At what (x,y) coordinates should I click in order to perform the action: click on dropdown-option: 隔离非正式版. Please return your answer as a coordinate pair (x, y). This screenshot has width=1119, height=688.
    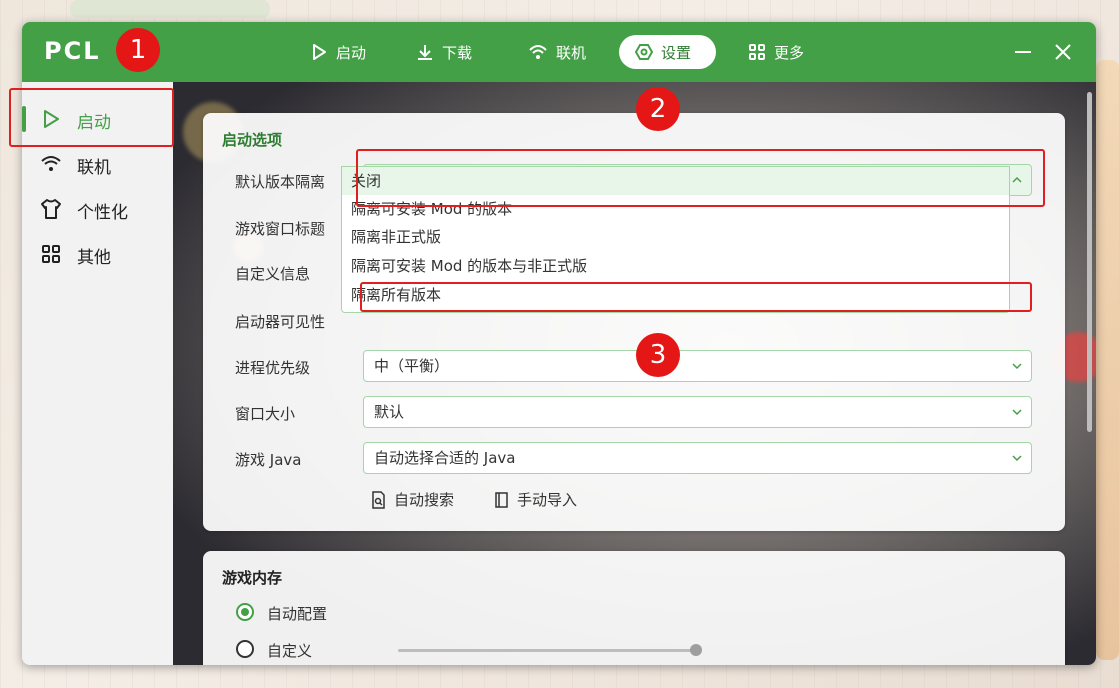
    Looking at the image, I should click on (675, 237).